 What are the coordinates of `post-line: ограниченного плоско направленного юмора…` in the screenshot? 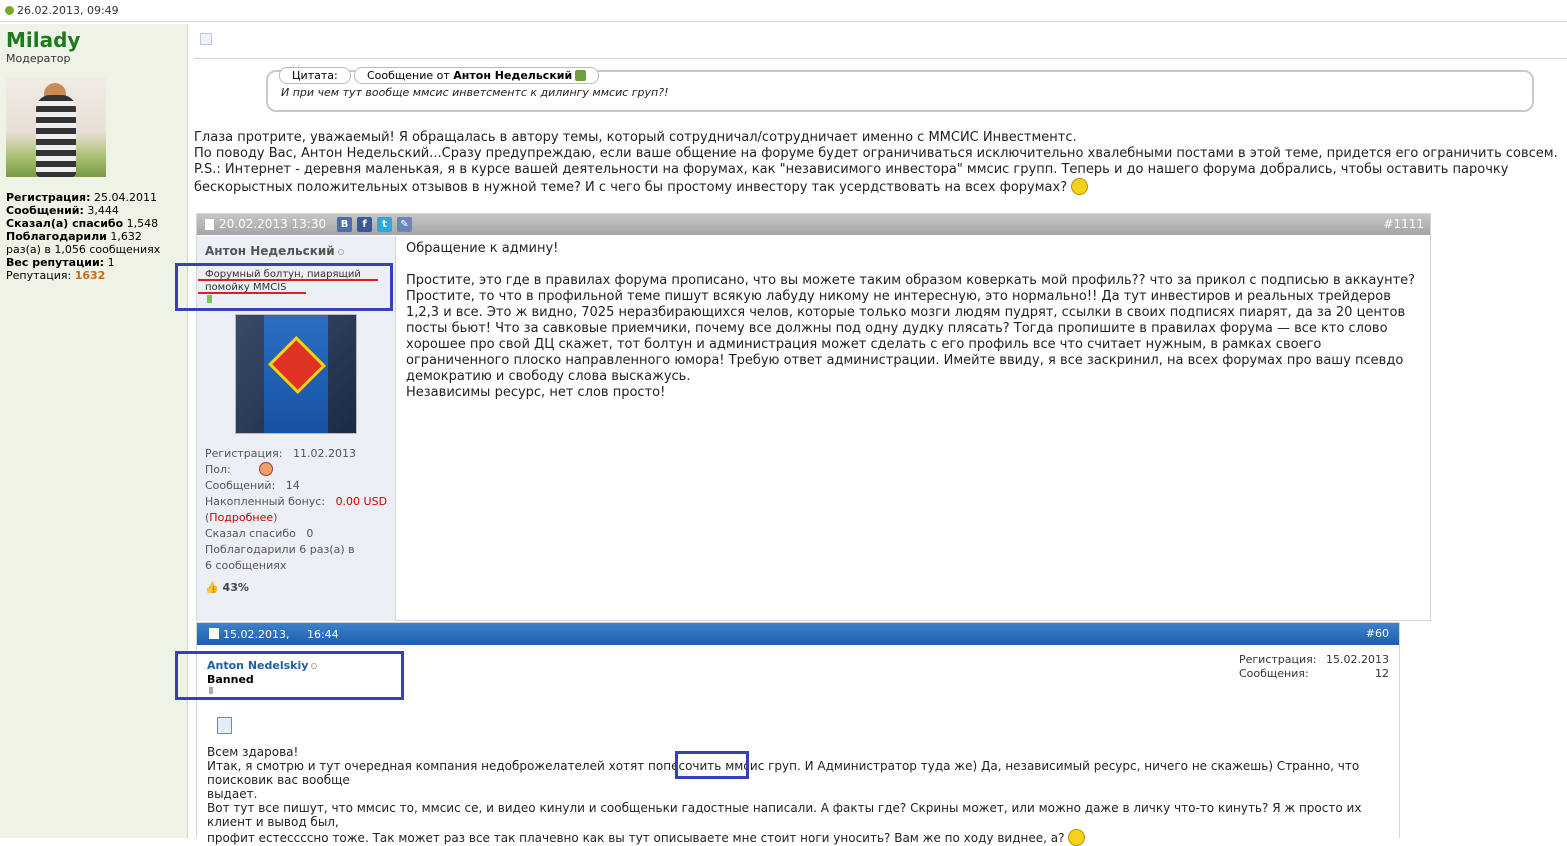 It's located at (905, 360).